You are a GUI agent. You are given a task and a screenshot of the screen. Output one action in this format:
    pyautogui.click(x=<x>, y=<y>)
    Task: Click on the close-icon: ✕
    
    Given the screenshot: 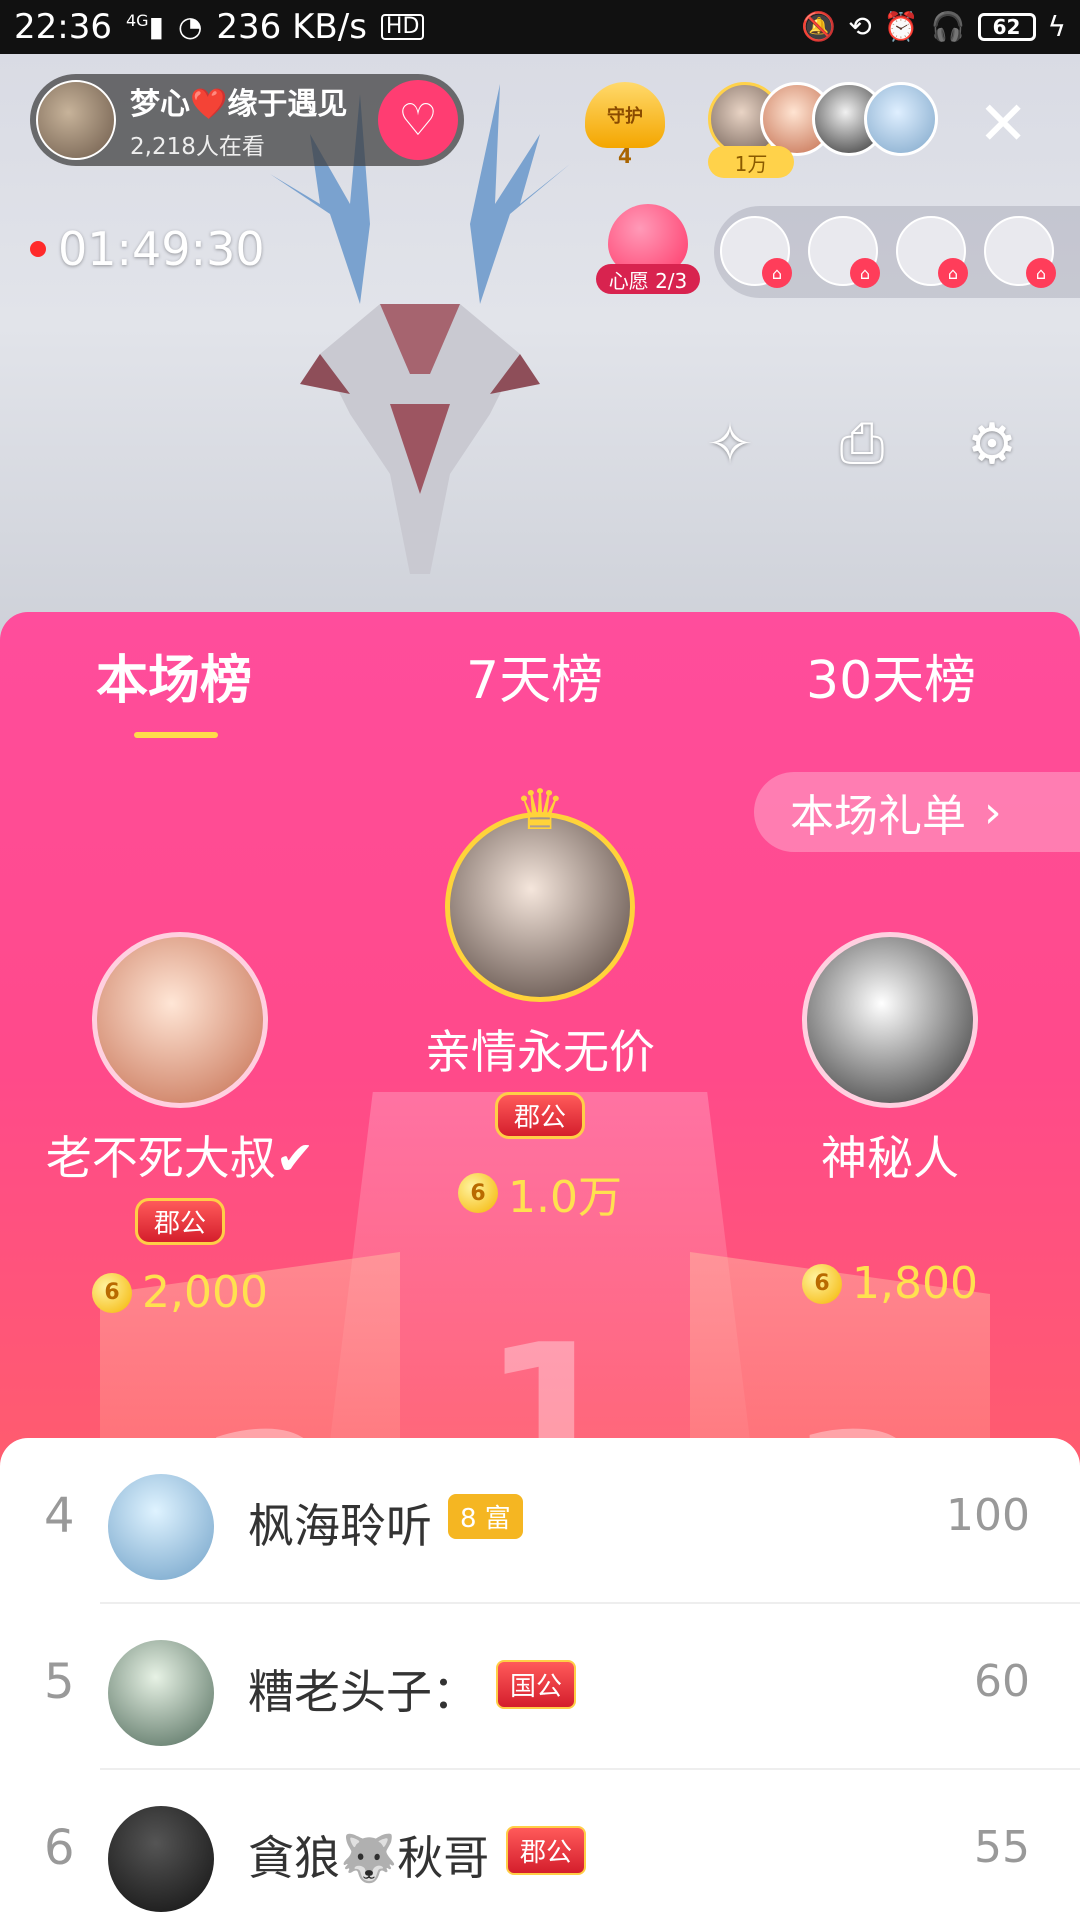 What is the action you would take?
    pyautogui.click(x=1003, y=124)
    